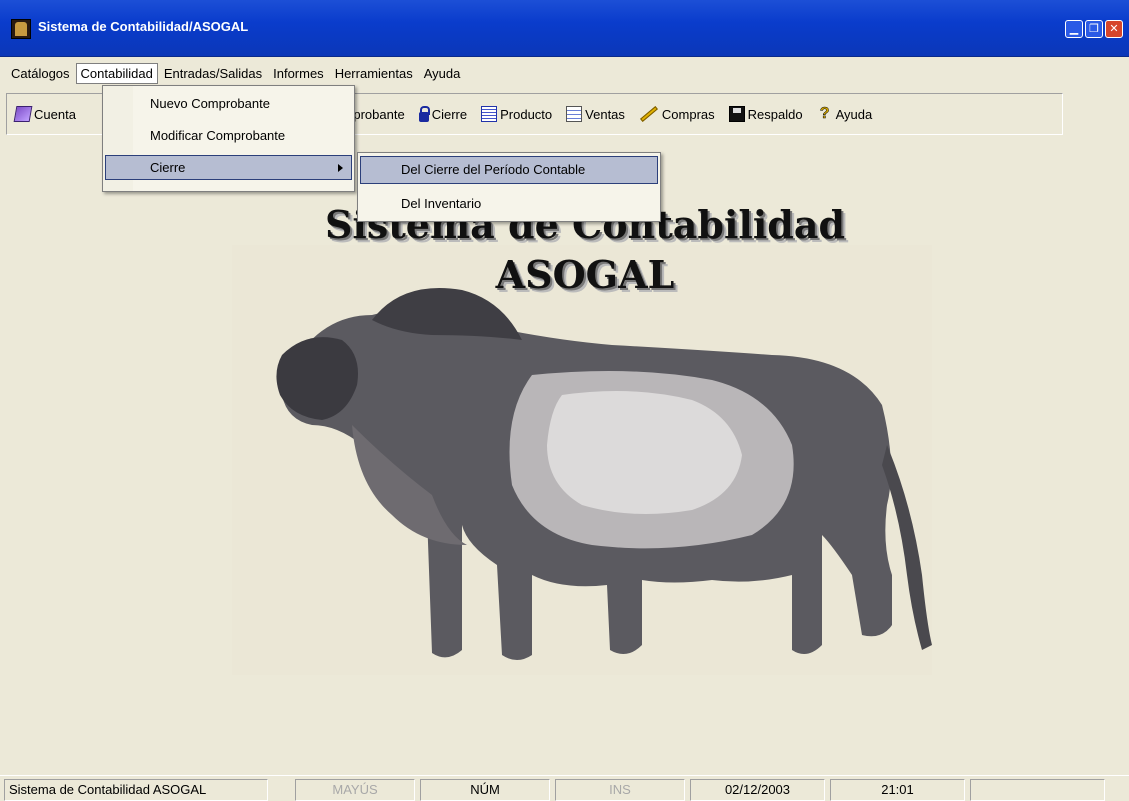  What do you see at coordinates (648, 114) in the screenshot?
I see `pencil-icon` at bounding box center [648, 114].